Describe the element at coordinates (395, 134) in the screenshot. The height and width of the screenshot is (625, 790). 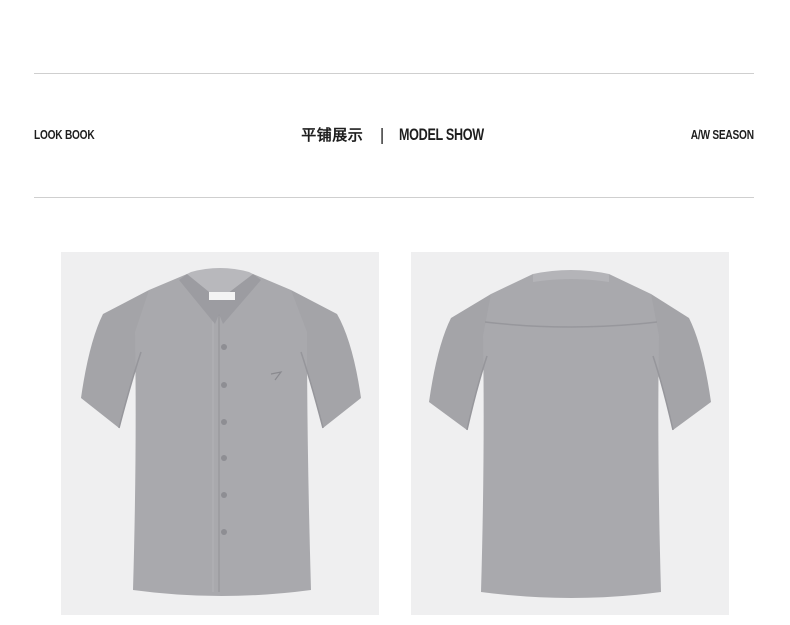
I see `section-title: 平铺展示 | MODEL SHOW` at that location.